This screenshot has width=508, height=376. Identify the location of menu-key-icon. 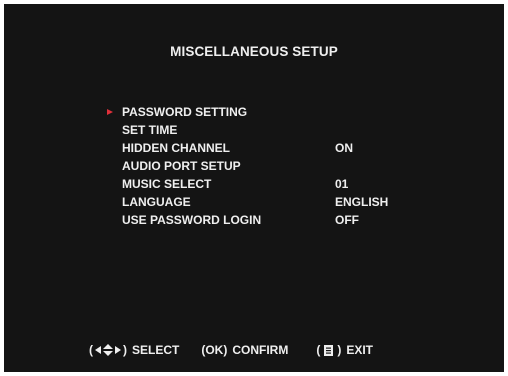
(329, 350).